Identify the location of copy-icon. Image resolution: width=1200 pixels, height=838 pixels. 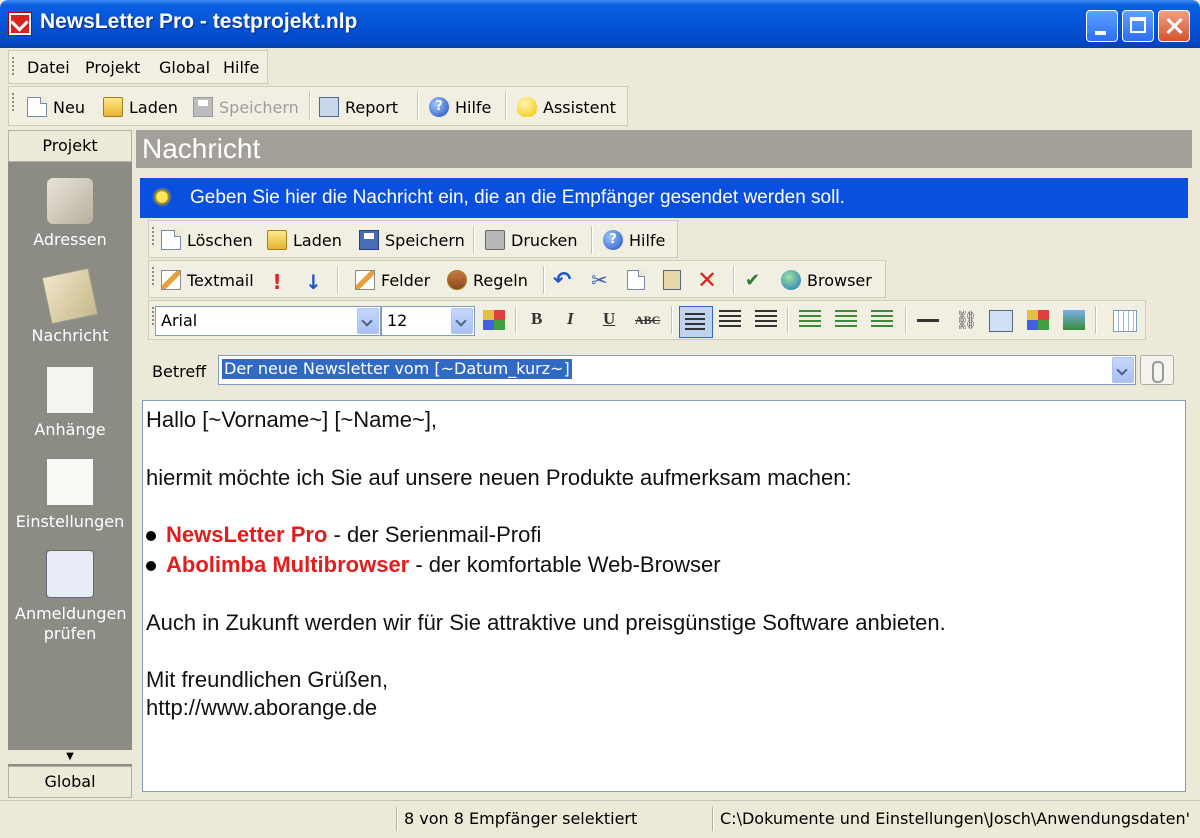
(636, 280).